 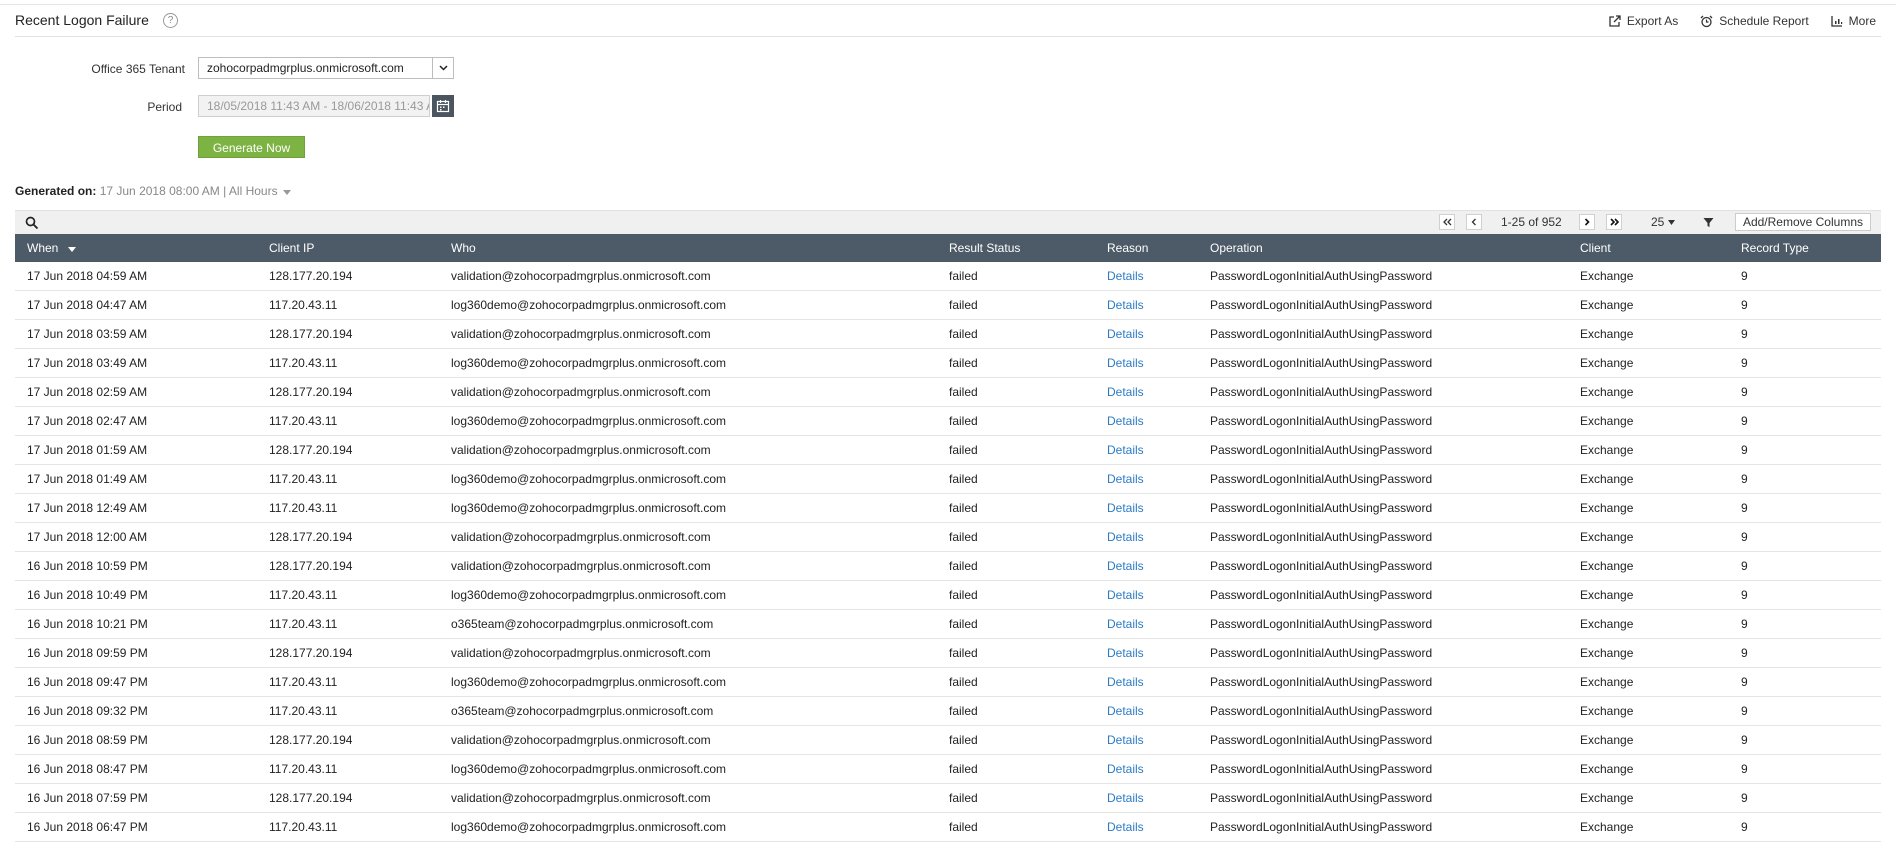 What do you see at coordinates (136, 740) in the screenshot?
I see `cell-when: 16 Jun 2018 08:59 PM` at bounding box center [136, 740].